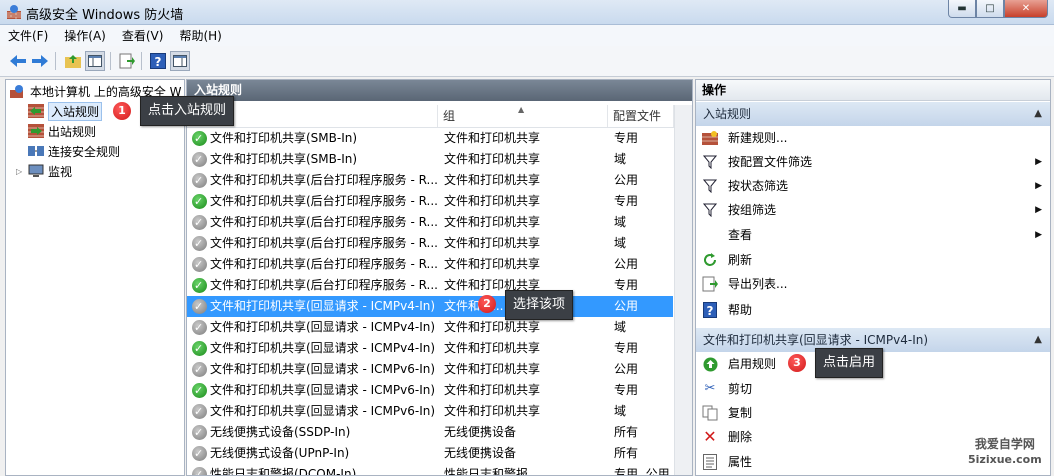  Describe the element at coordinates (727, 114) in the screenshot. I see `section-label: 入站规则` at that location.